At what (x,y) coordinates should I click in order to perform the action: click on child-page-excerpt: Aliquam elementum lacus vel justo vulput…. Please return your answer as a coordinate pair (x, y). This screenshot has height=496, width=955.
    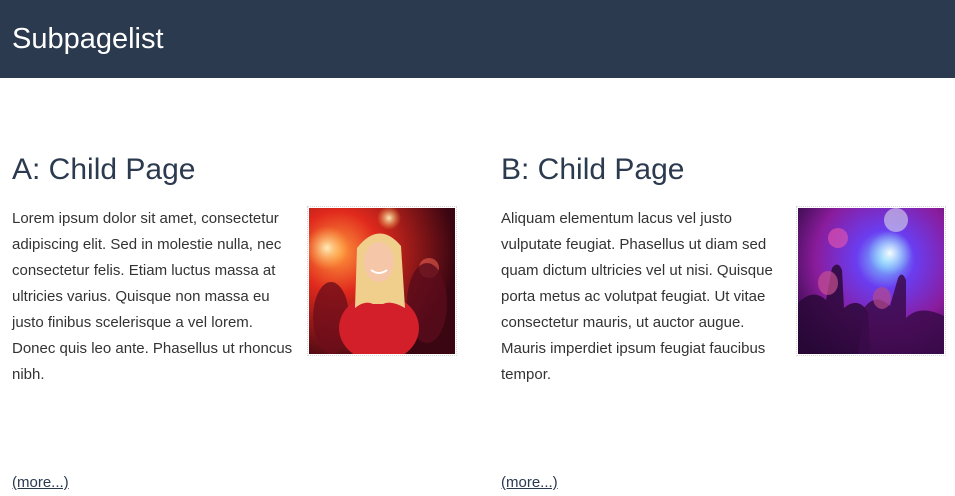
    Looking at the image, I should click on (637, 296).